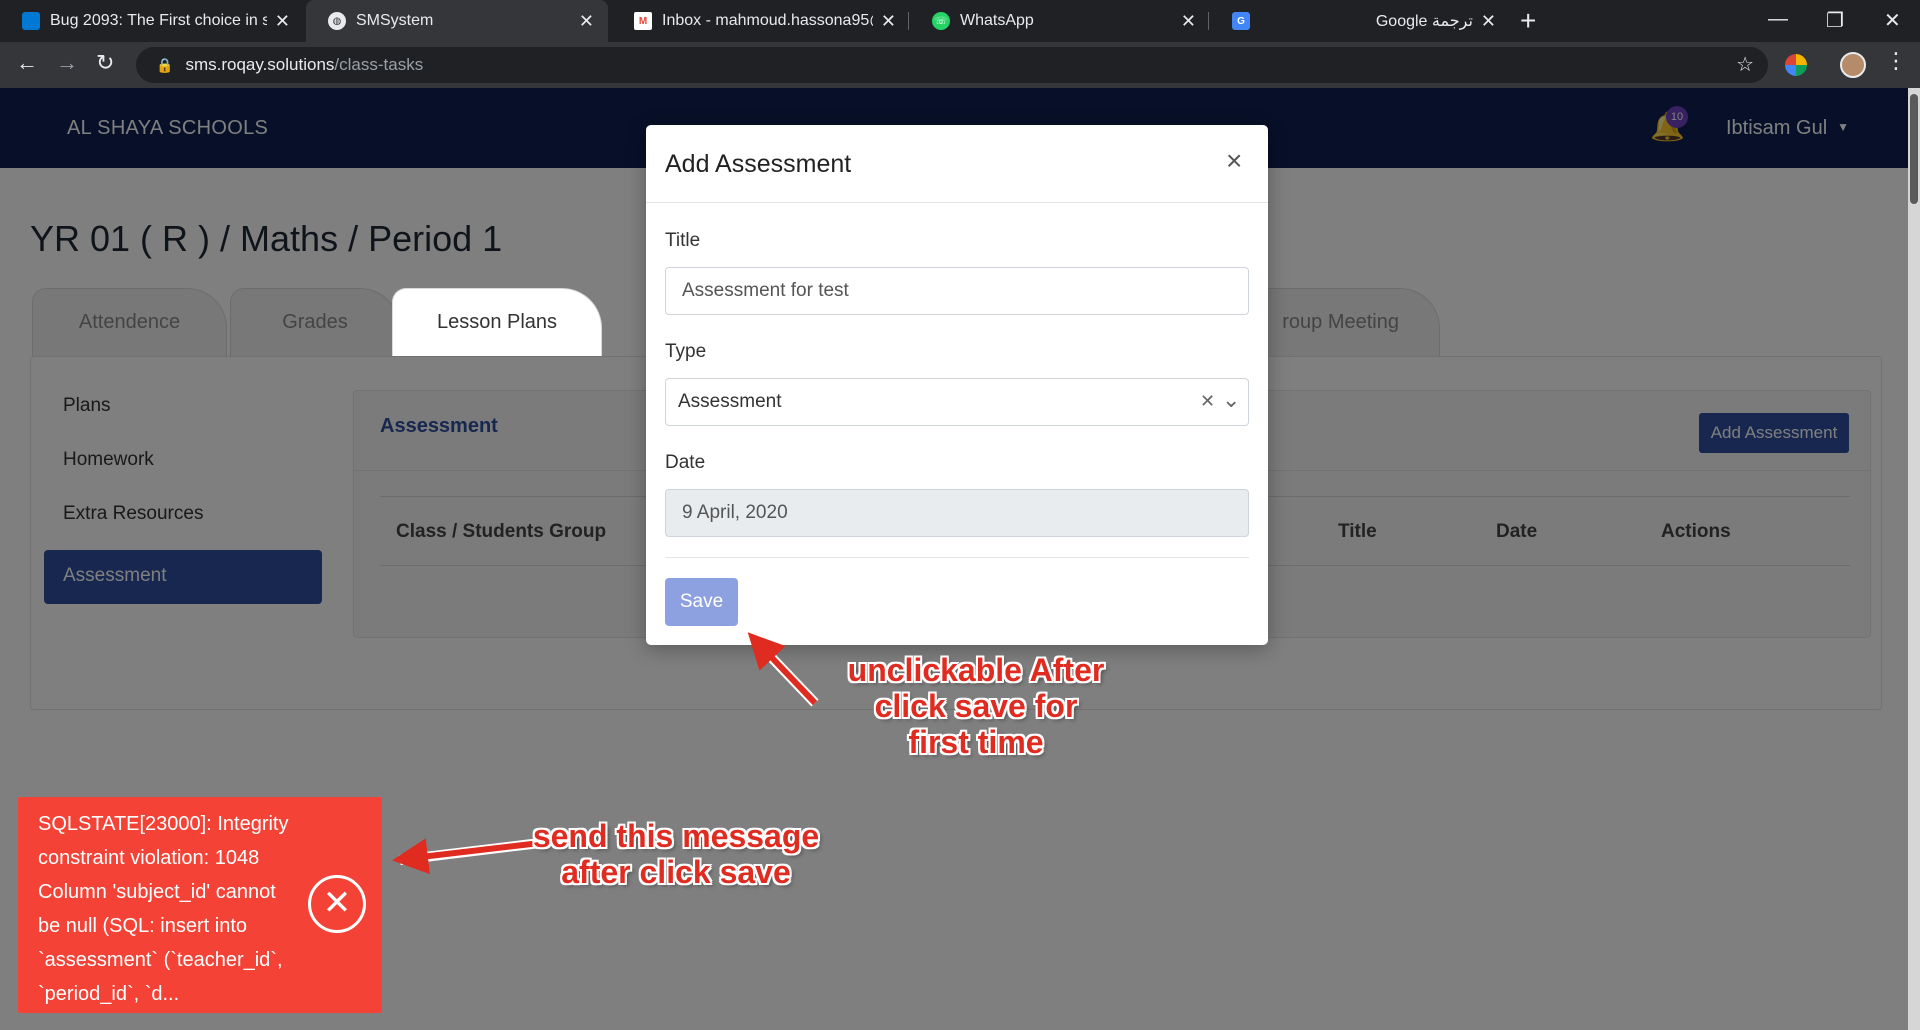 The width and height of the screenshot is (1920, 1030). Describe the element at coordinates (1234, 161) in the screenshot. I see `close-icon: ×` at that location.